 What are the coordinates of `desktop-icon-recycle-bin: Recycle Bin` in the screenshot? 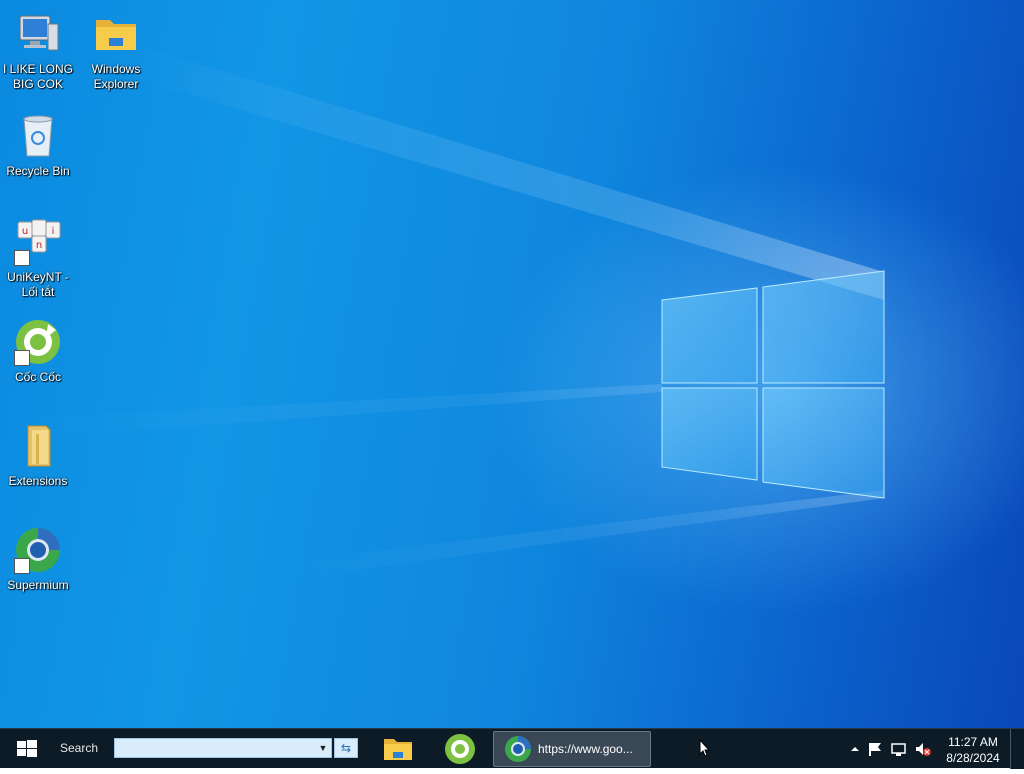 It's located at (38, 145).